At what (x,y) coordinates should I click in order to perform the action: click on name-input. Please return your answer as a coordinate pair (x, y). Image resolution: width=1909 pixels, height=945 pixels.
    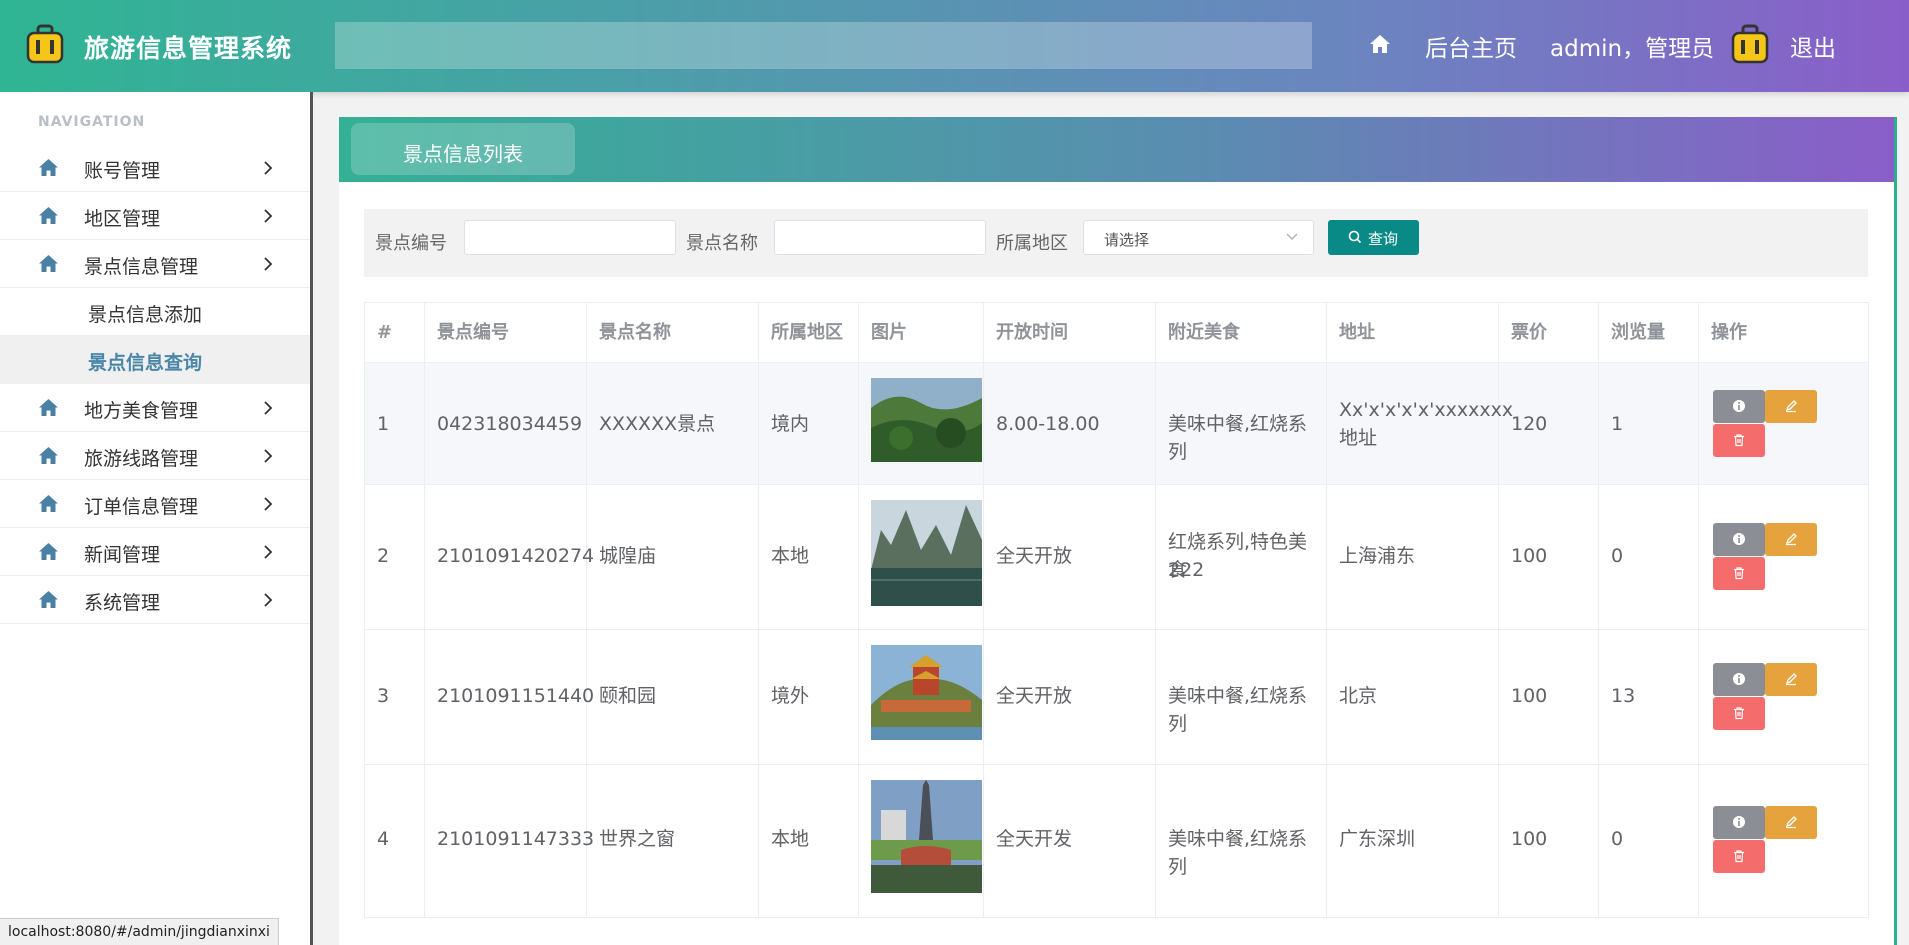
    Looking at the image, I should click on (880, 237).